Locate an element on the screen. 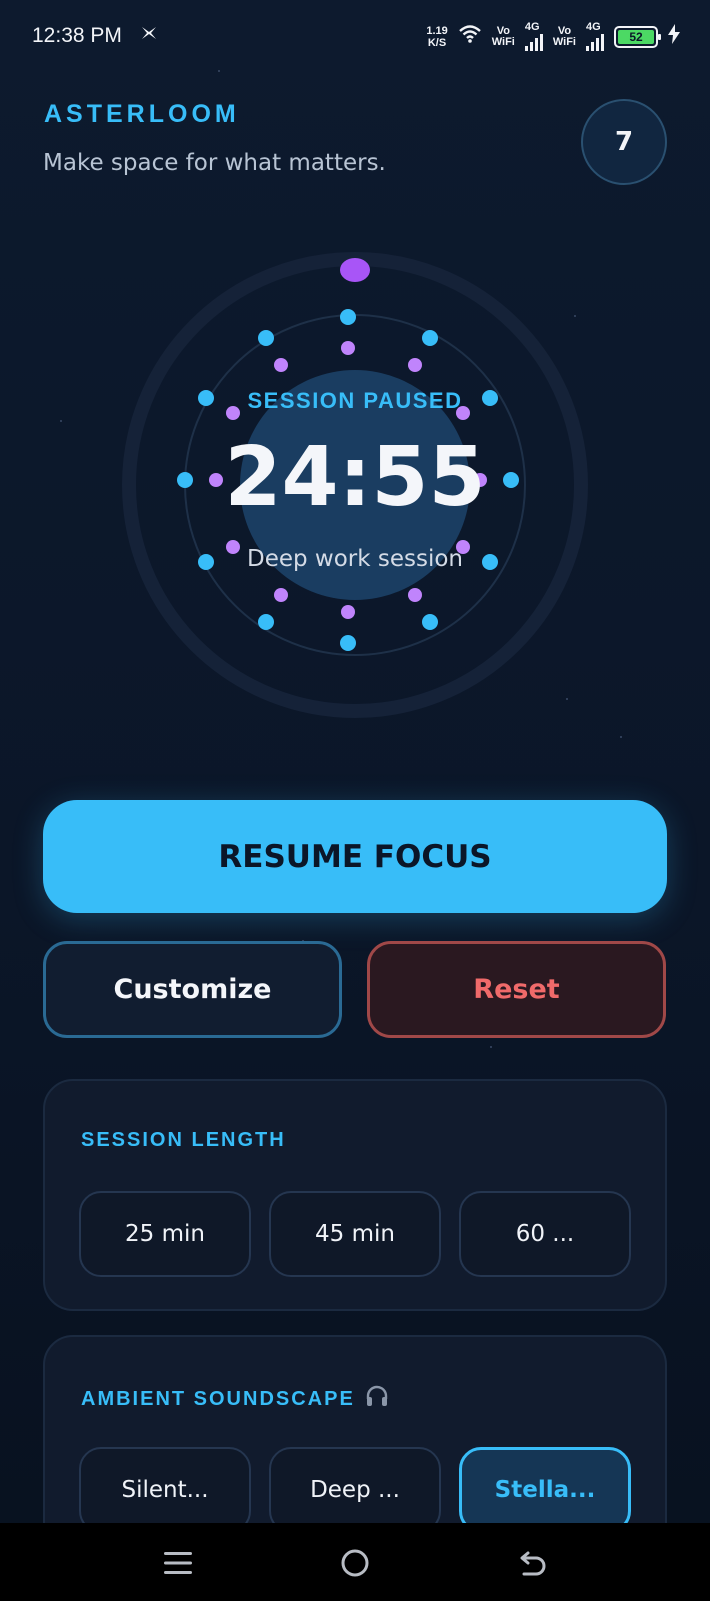 The width and height of the screenshot is (710, 1601). app-notification-icon is located at coordinates (149, 35).